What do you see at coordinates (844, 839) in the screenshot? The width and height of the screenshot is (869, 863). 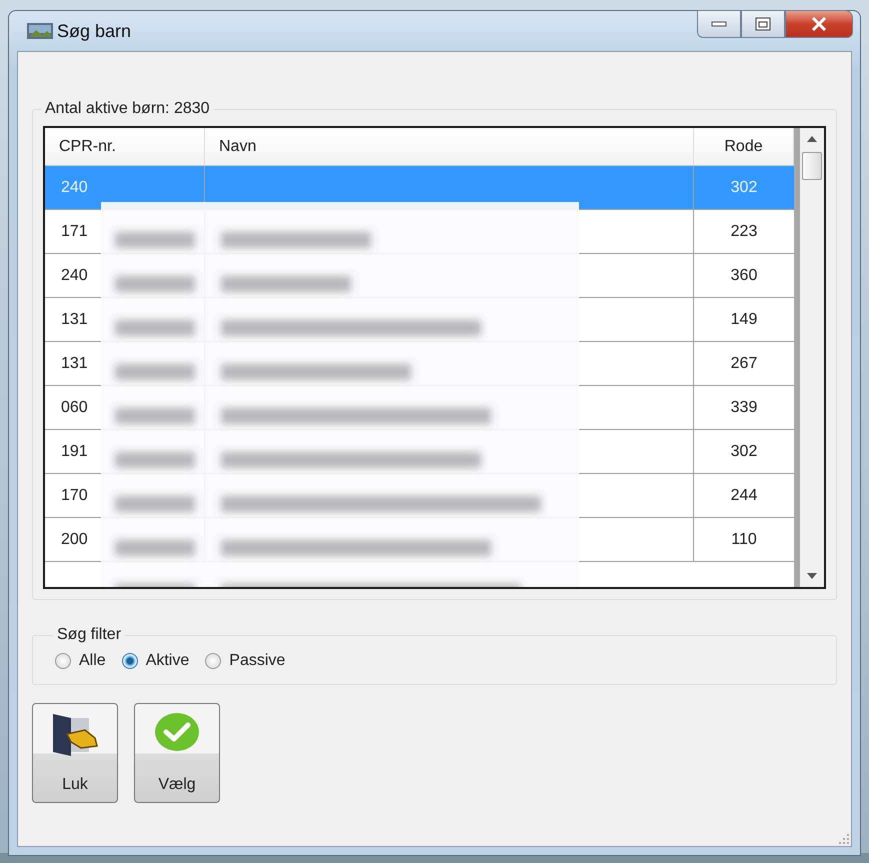 I see `resize-grip-icon` at bounding box center [844, 839].